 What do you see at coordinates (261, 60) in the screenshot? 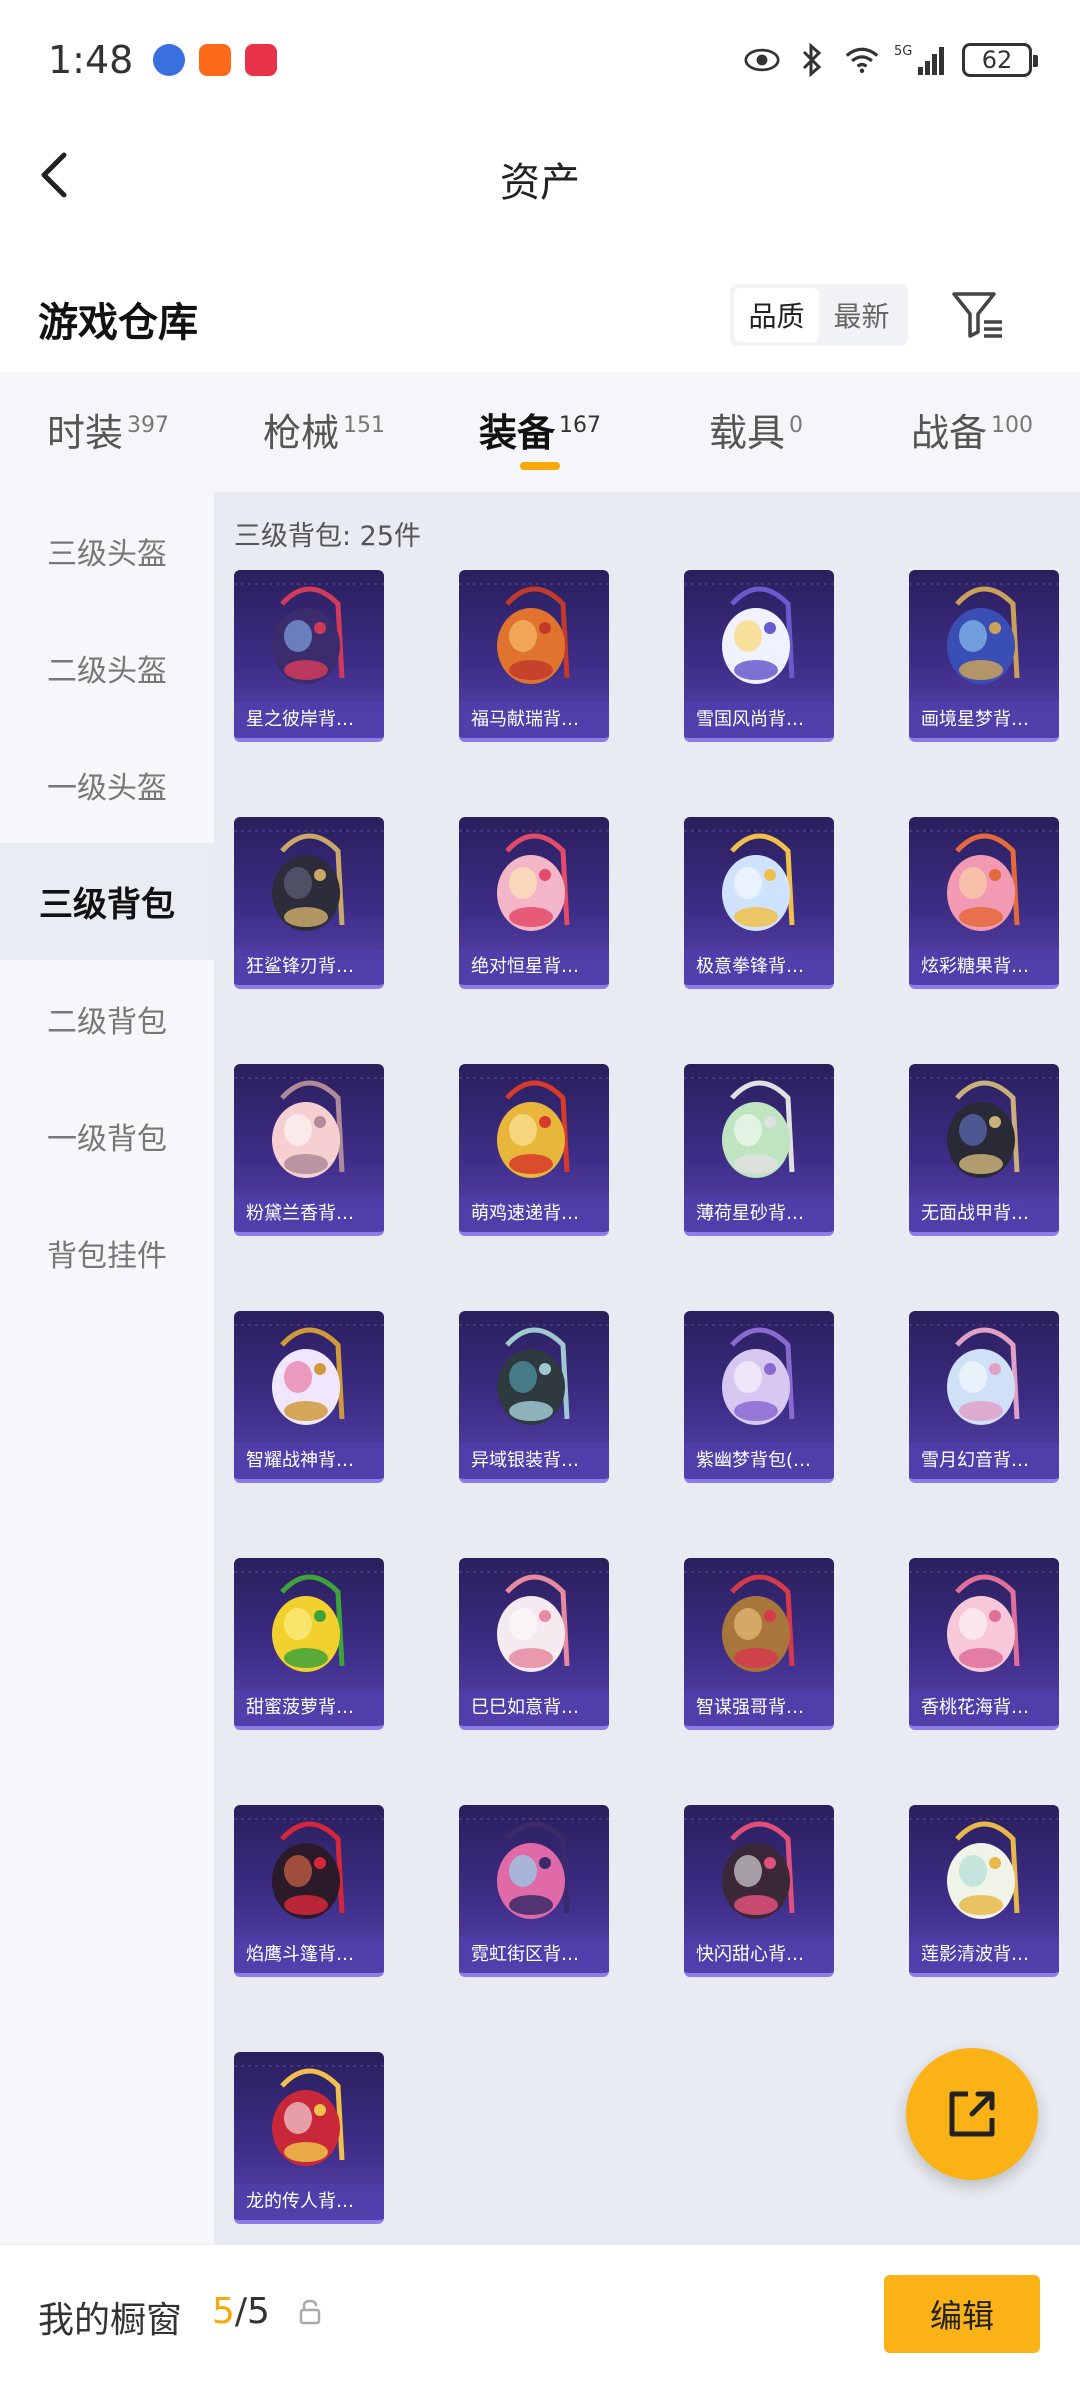
I see `shopping-app-icon` at bounding box center [261, 60].